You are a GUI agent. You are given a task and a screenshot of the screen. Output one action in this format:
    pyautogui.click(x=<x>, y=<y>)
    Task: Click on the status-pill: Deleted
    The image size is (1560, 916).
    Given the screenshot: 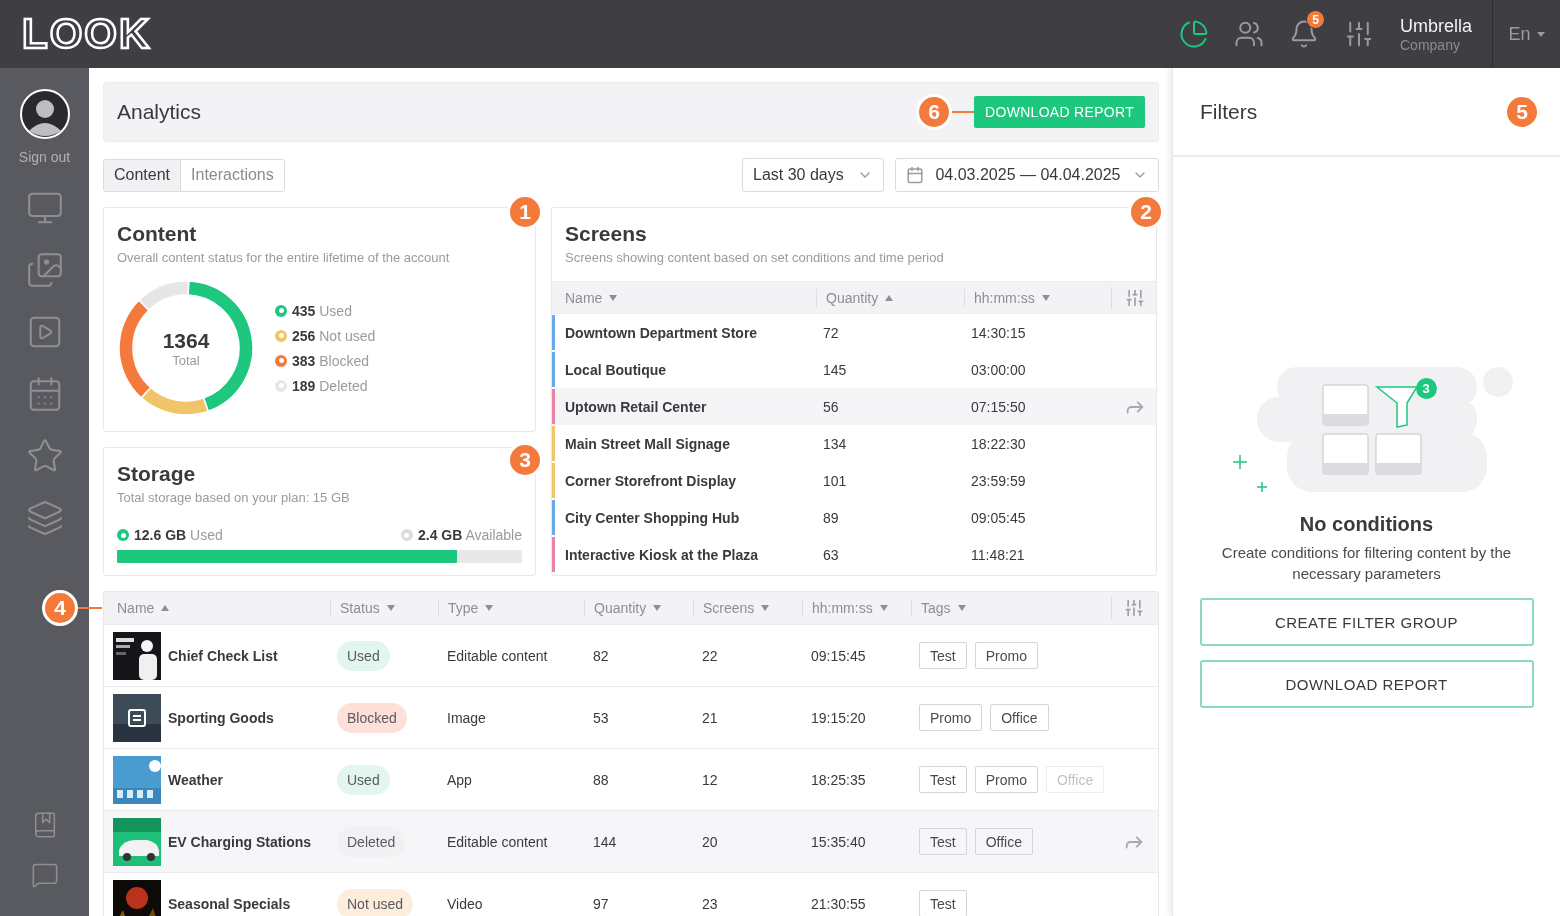 What is the action you would take?
    pyautogui.click(x=371, y=841)
    